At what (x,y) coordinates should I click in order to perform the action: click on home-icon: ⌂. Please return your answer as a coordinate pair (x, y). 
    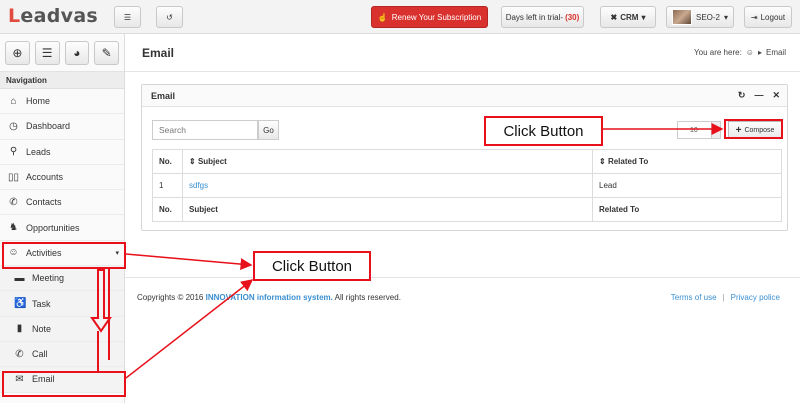
    Looking at the image, I should click on (13, 101).